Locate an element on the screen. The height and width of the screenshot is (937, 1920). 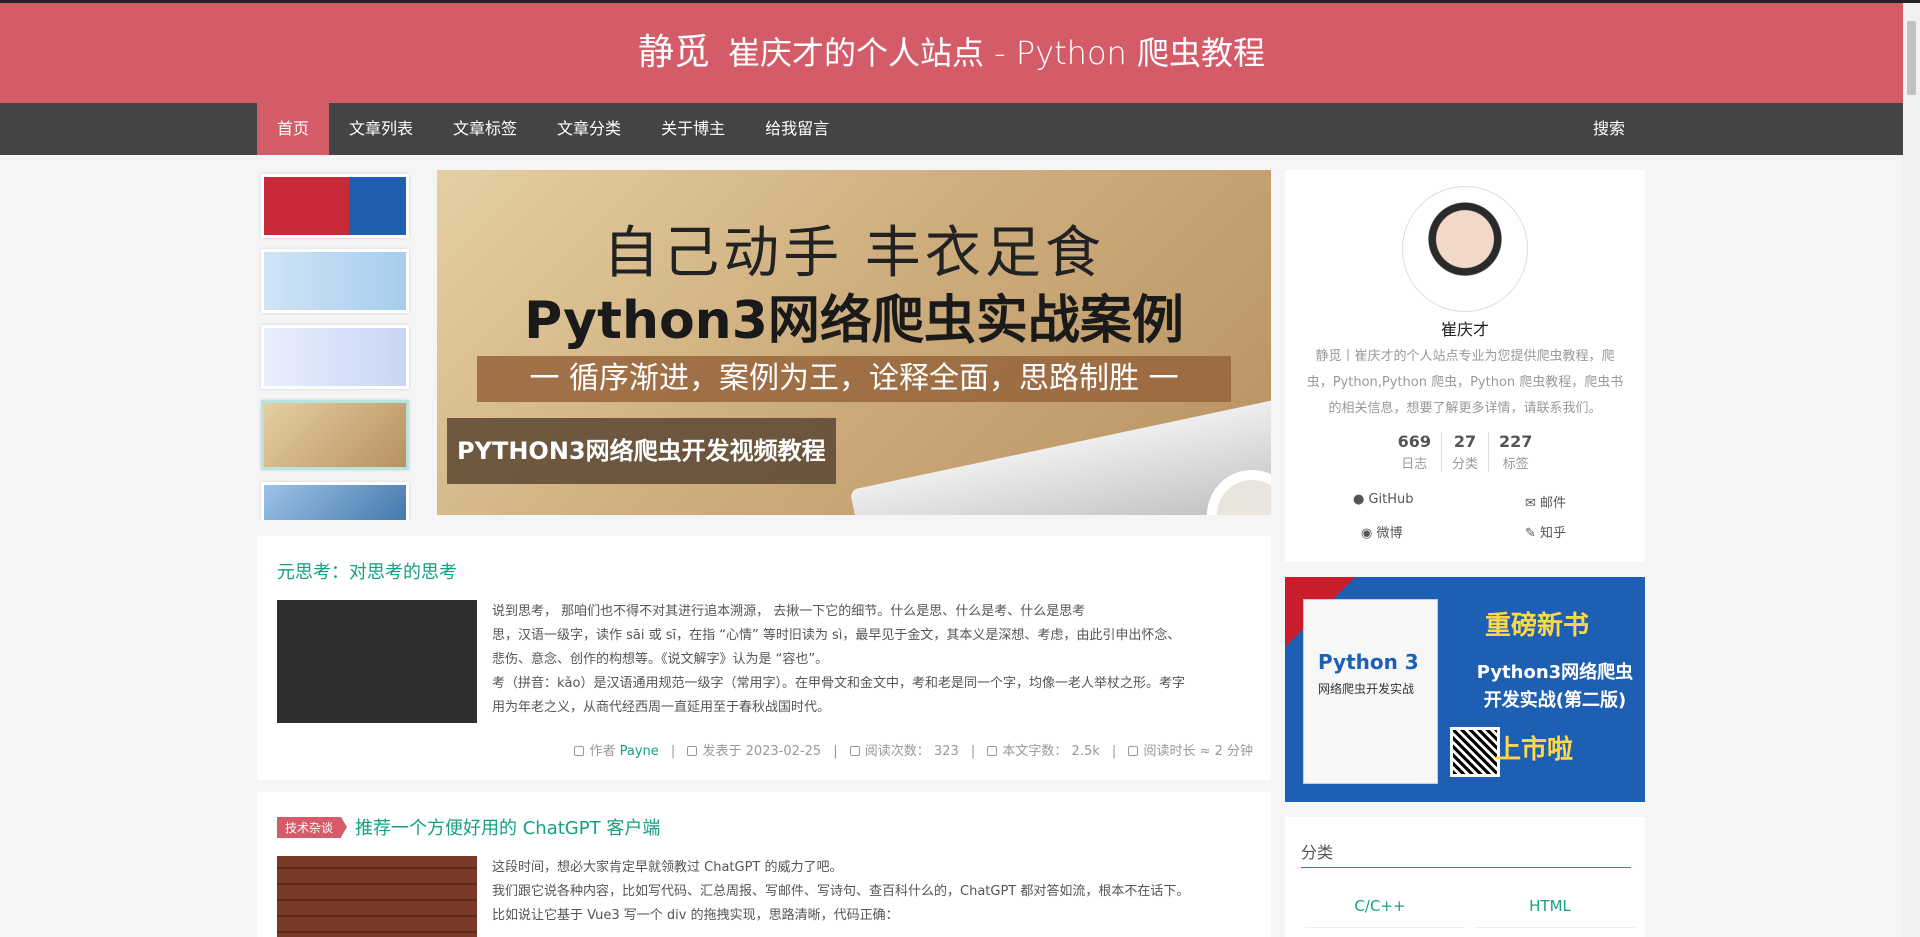
nav-about: 关于博主 is located at coordinates (693, 129).